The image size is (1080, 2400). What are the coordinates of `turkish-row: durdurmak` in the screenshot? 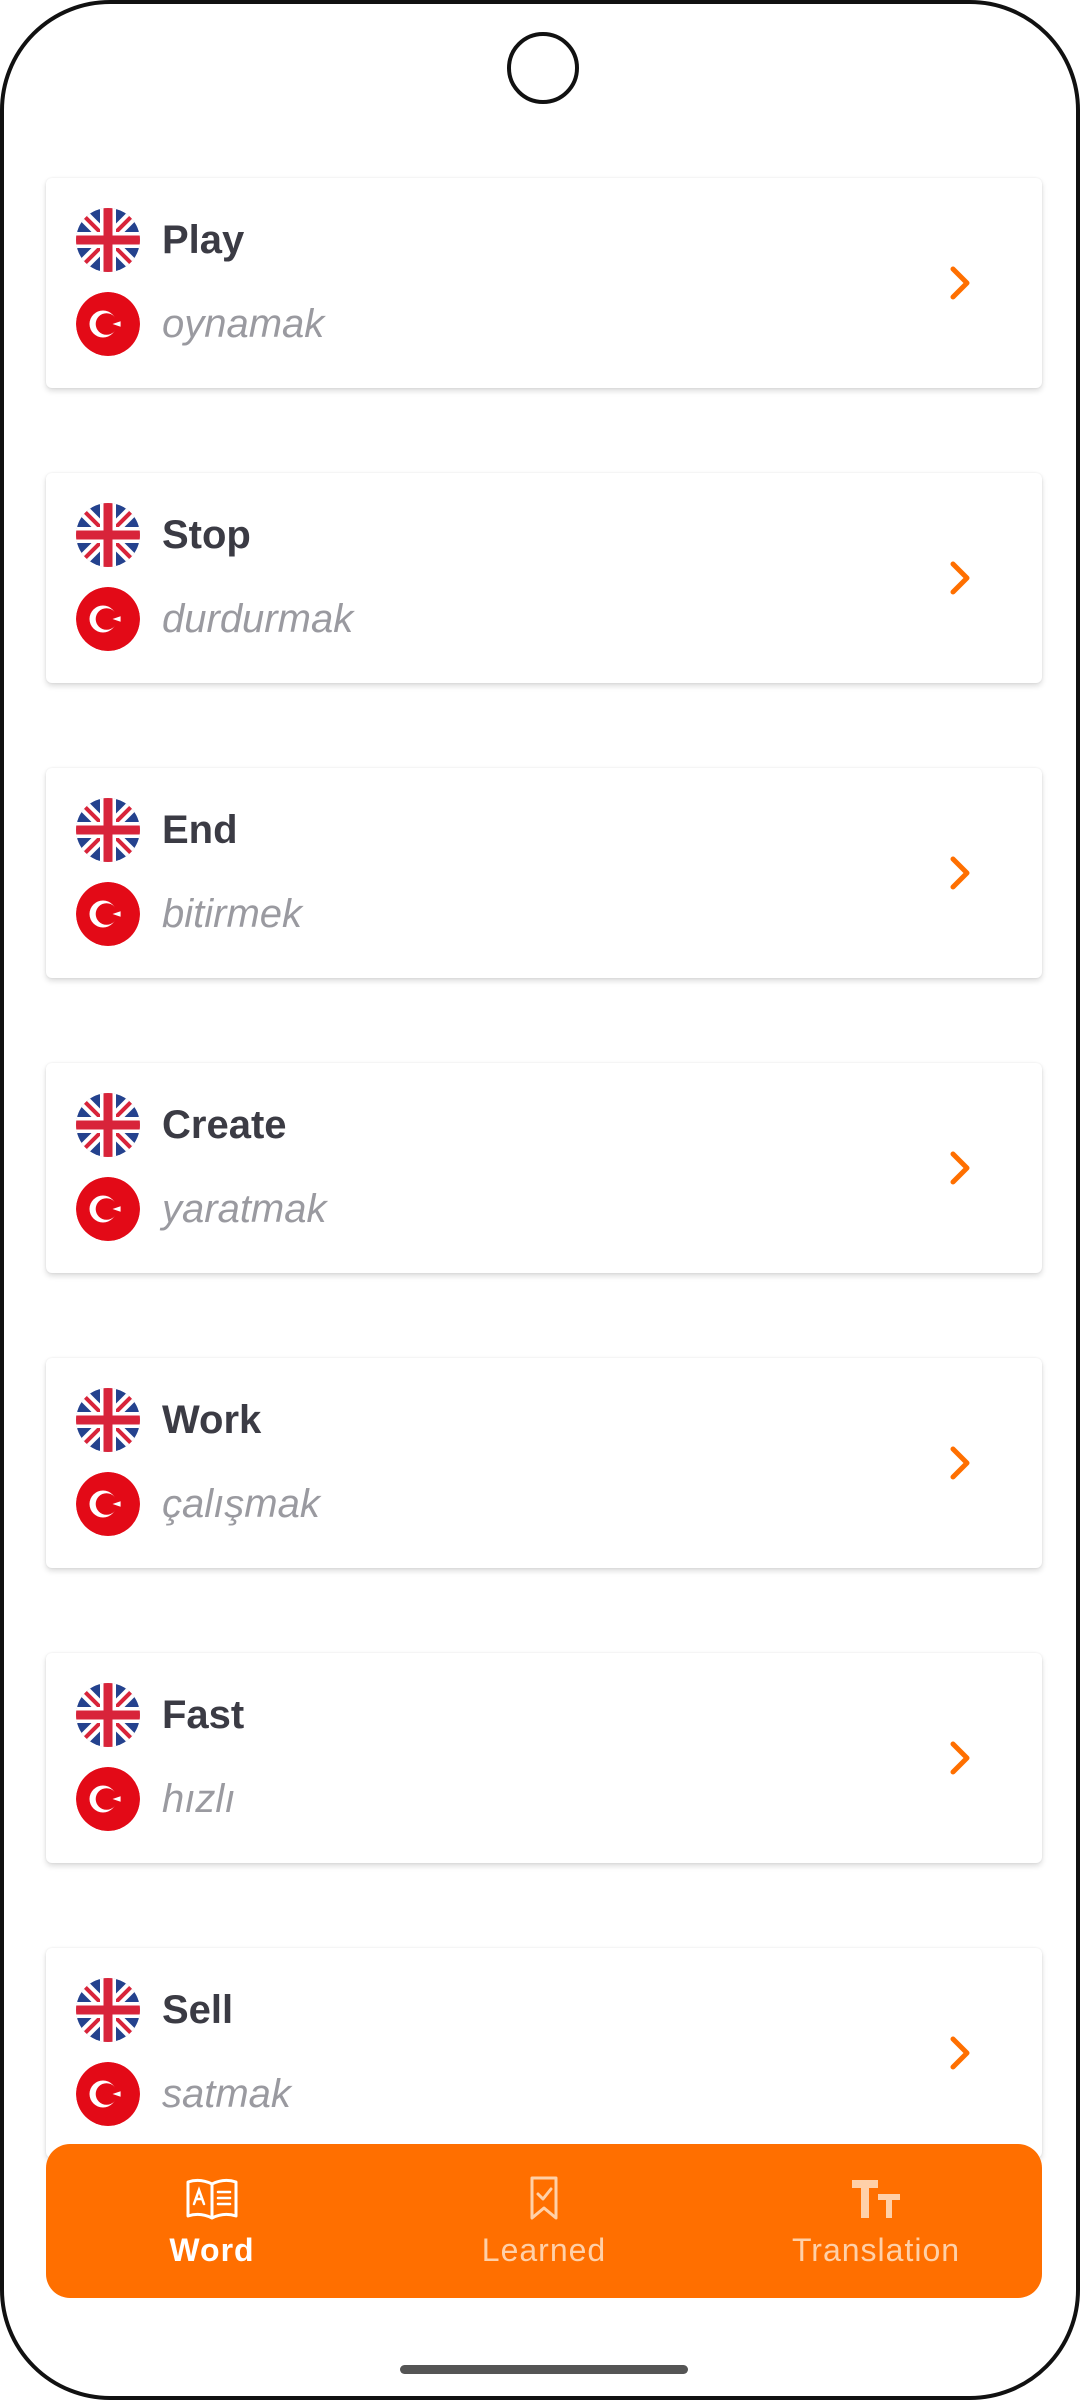 It's located at (214, 619).